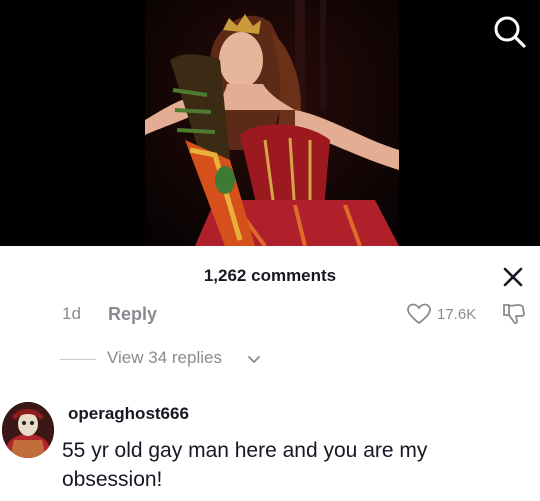 Image resolution: width=540 pixels, height=501 pixels. Describe the element at coordinates (28, 430) in the screenshot. I see `avatar` at that location.